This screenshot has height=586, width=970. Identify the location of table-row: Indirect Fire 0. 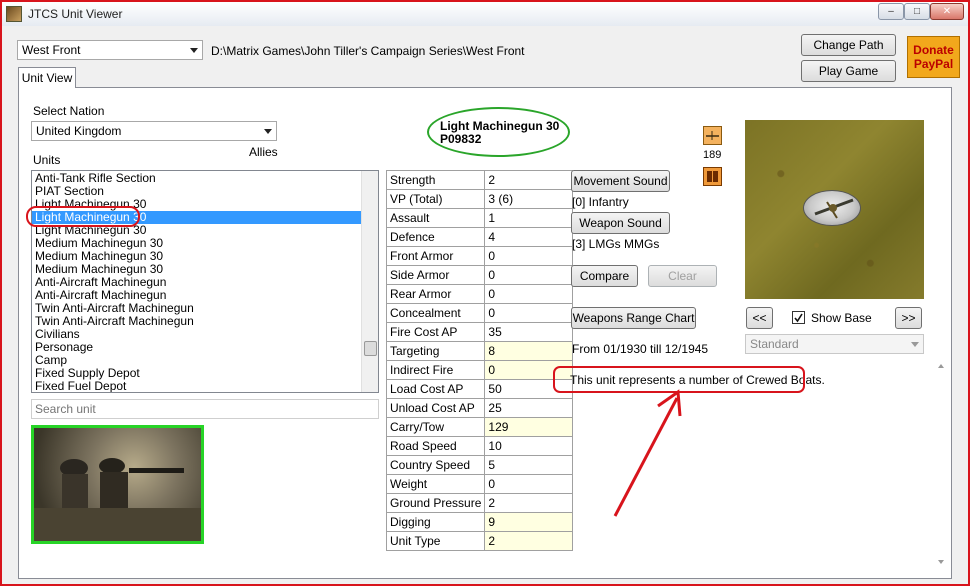
(479, 370).